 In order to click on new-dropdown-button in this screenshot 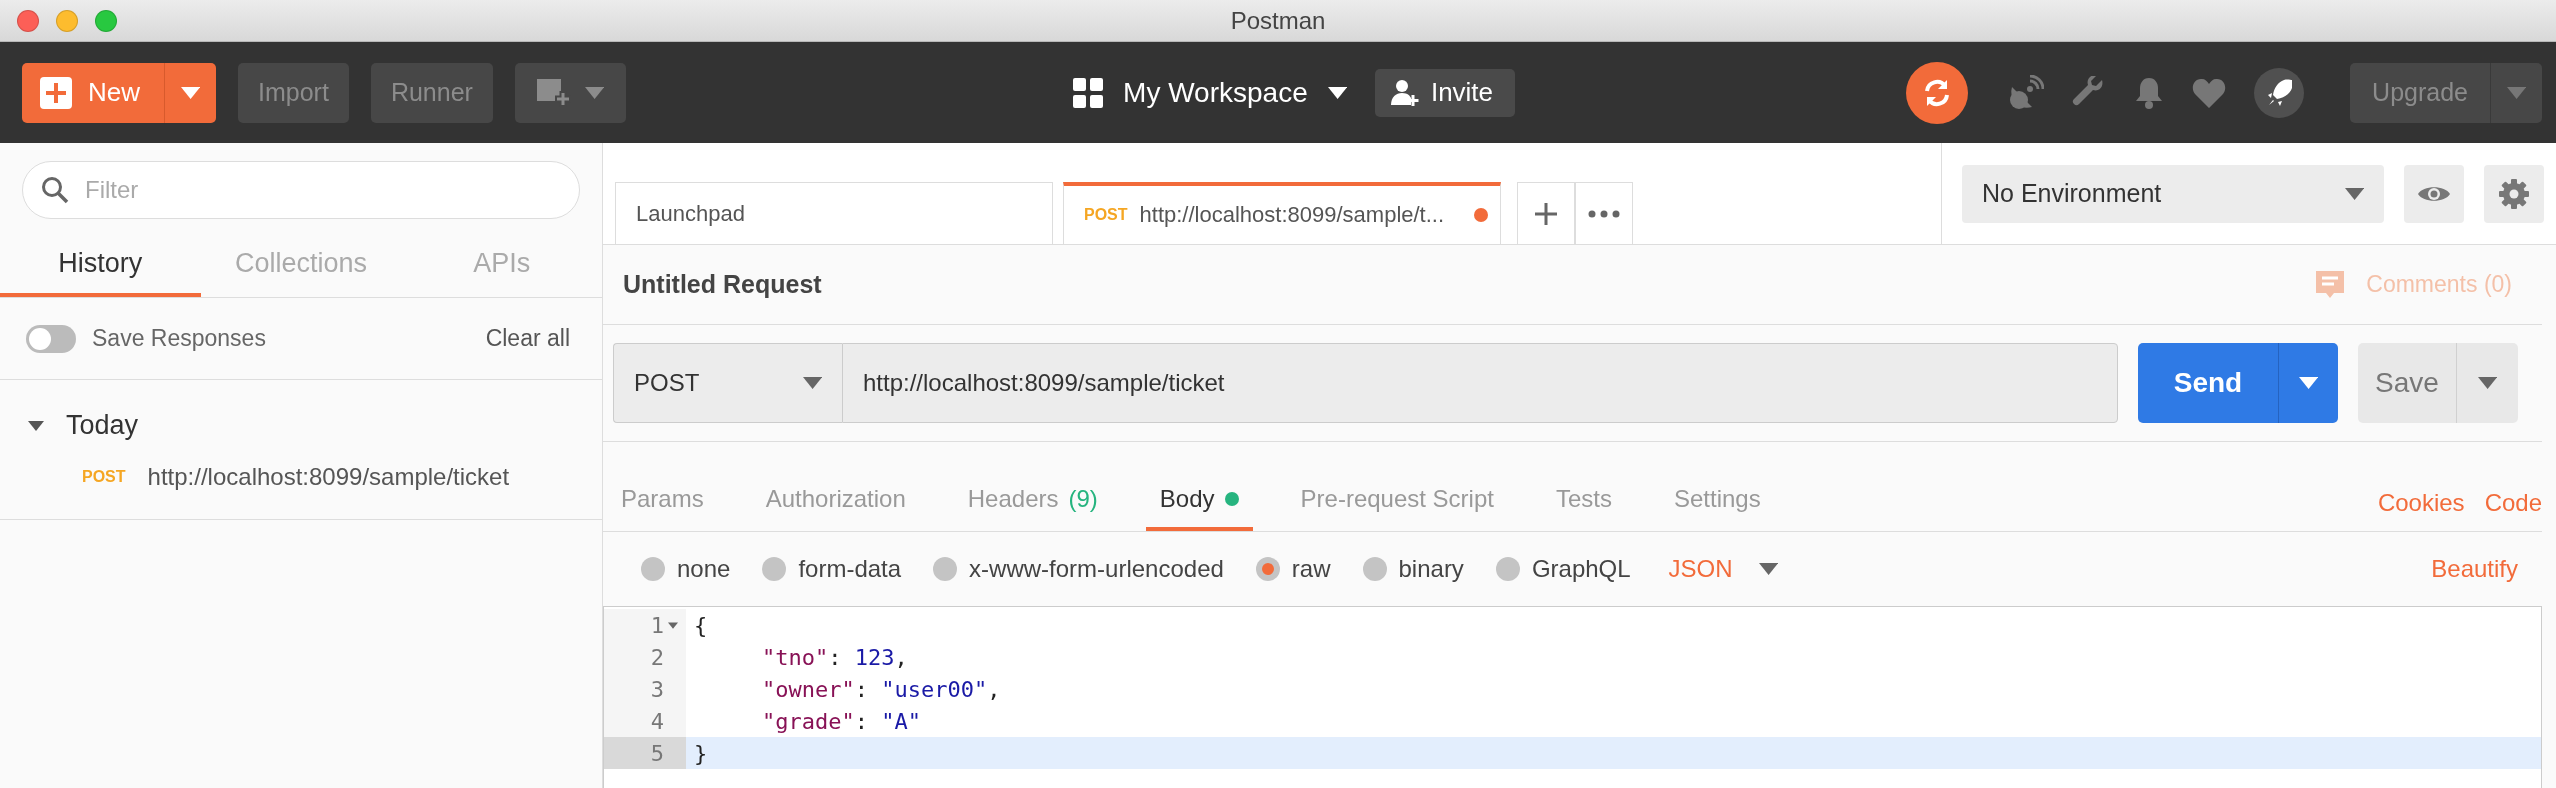, I will do `click(190, 92)`.